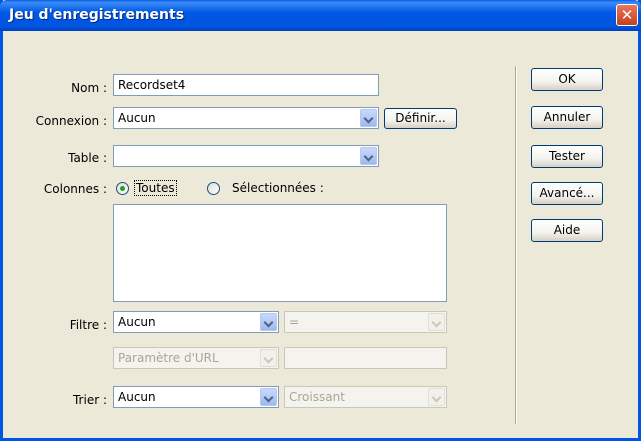 This screenshot has width=641, height=441. I want to click on window-title: Jeu d'enregistrements, so click(97, 15).